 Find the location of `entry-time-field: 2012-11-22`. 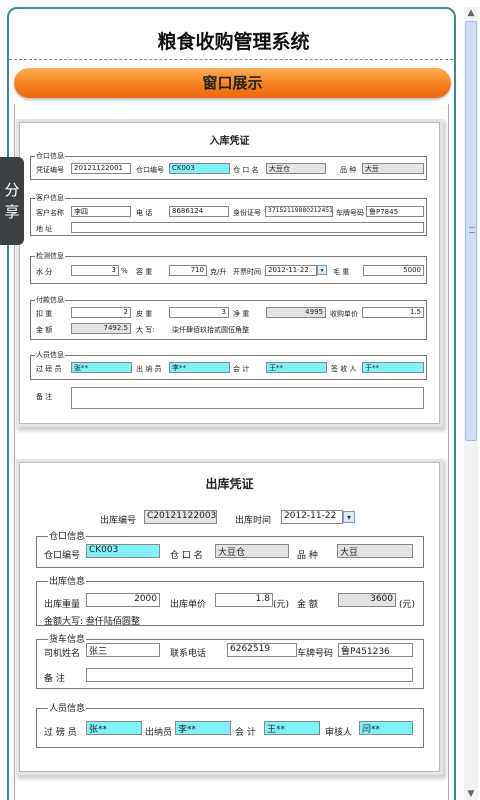

entry-time-field: 2012-11-22 is located at coordinates (291, 270).